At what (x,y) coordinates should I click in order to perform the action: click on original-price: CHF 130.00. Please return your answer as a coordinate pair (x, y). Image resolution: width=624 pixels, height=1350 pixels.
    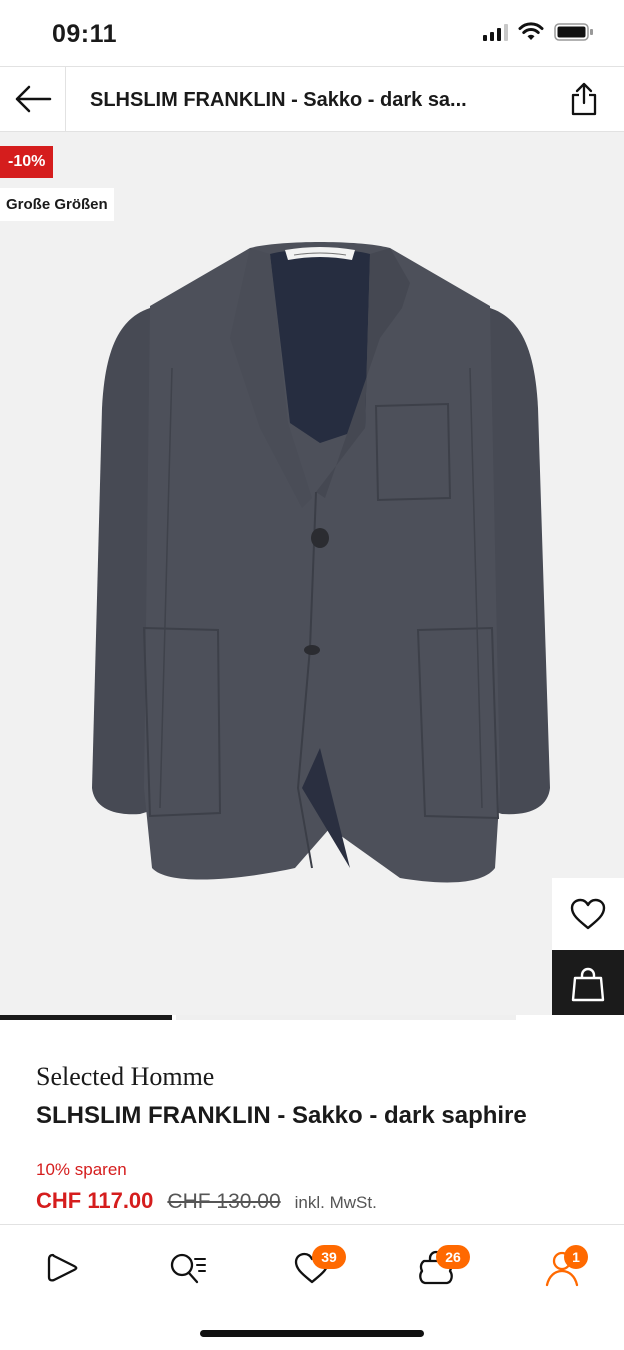
    Looking at the image, I should click on (224, 1201).